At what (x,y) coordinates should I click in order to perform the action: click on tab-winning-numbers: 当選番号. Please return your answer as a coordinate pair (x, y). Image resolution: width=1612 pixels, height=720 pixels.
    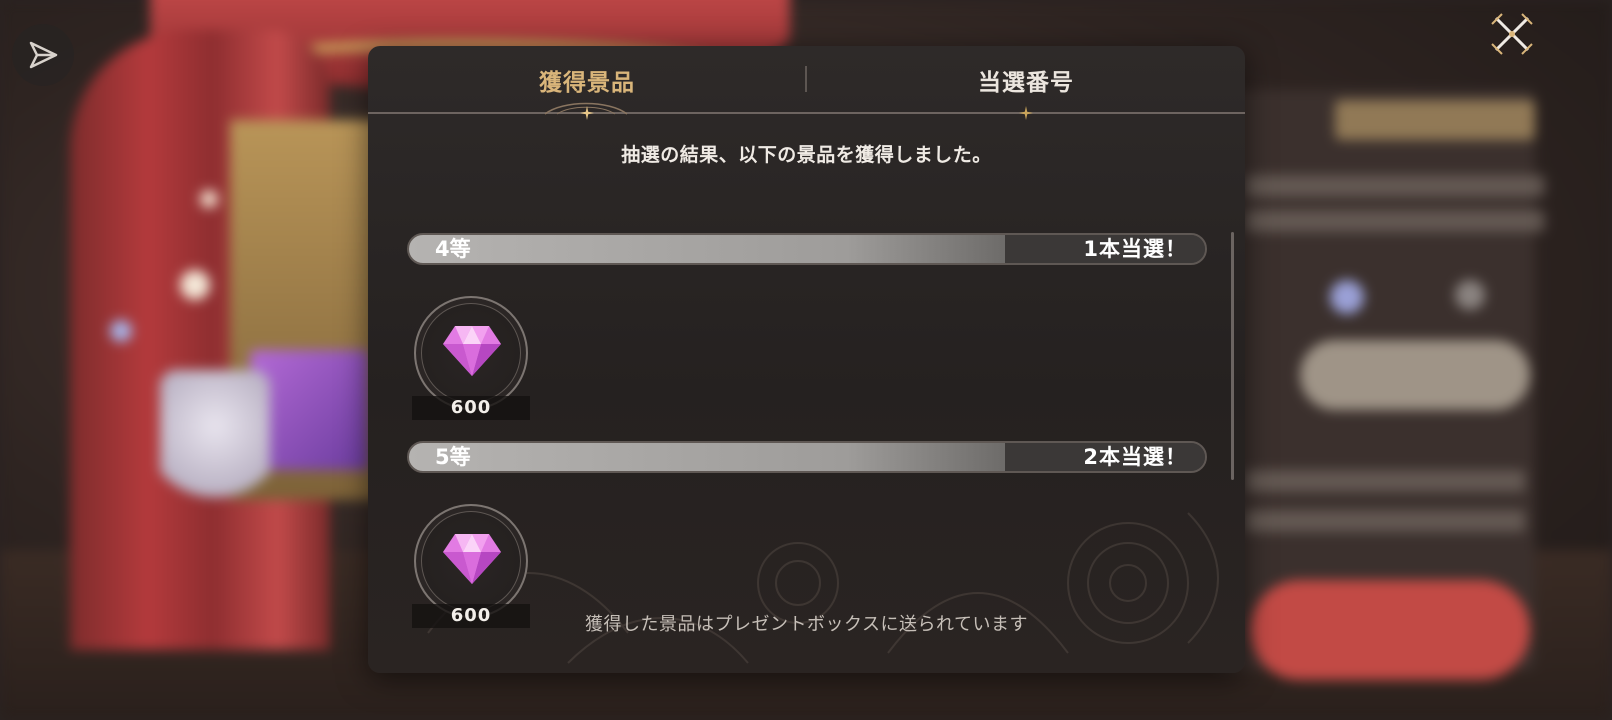
    Looking at the image, I should click on (1026, 80).